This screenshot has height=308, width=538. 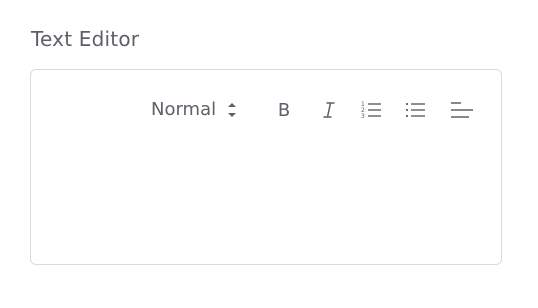 I want to click on ordered-list-icon: 1 2 3, so click(x=372, y=110).